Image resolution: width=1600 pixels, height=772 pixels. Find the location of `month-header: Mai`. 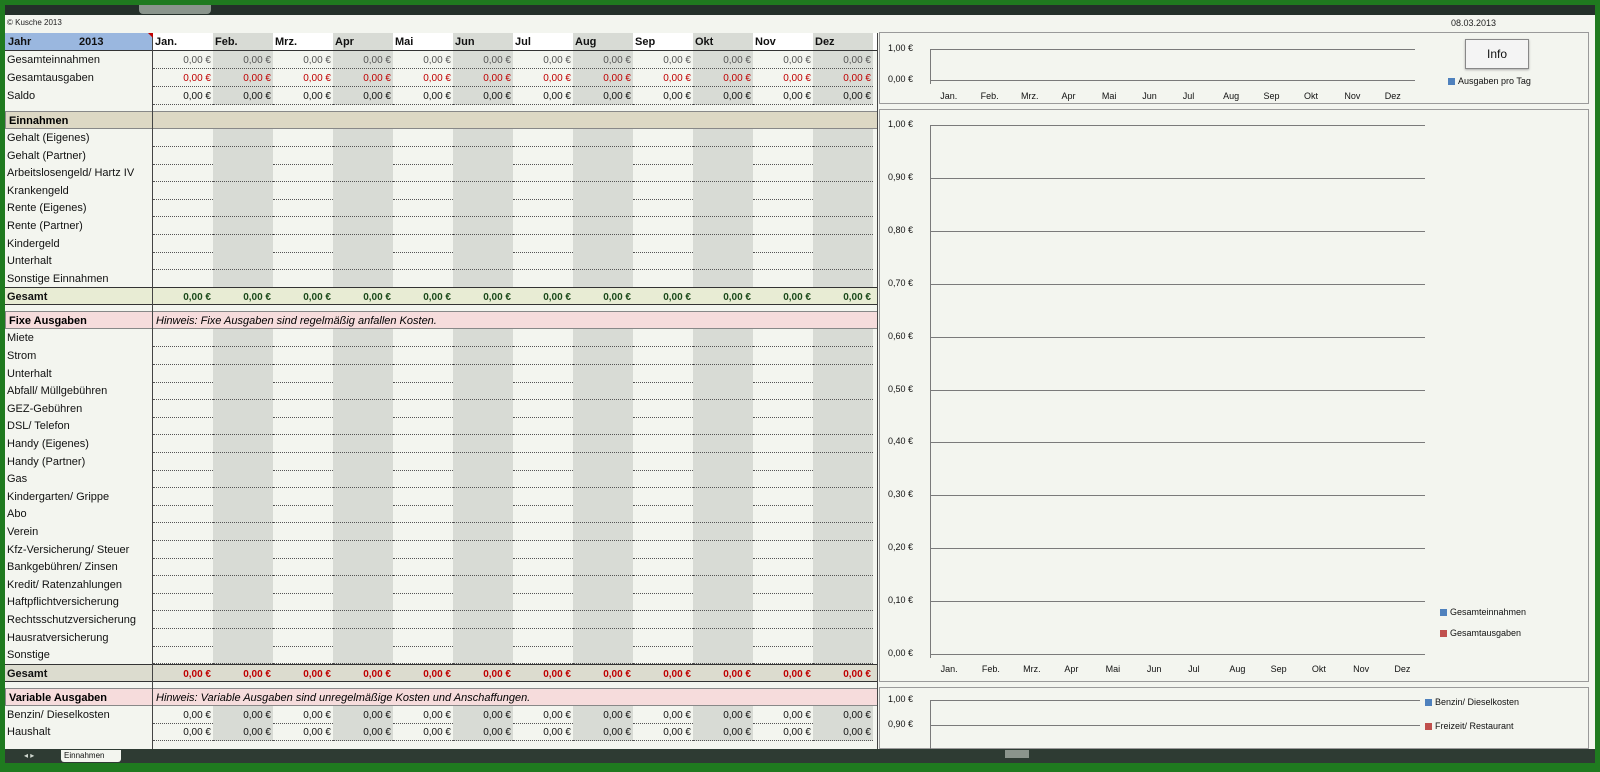

month-header: Mai is located at coordinates (423, 42).